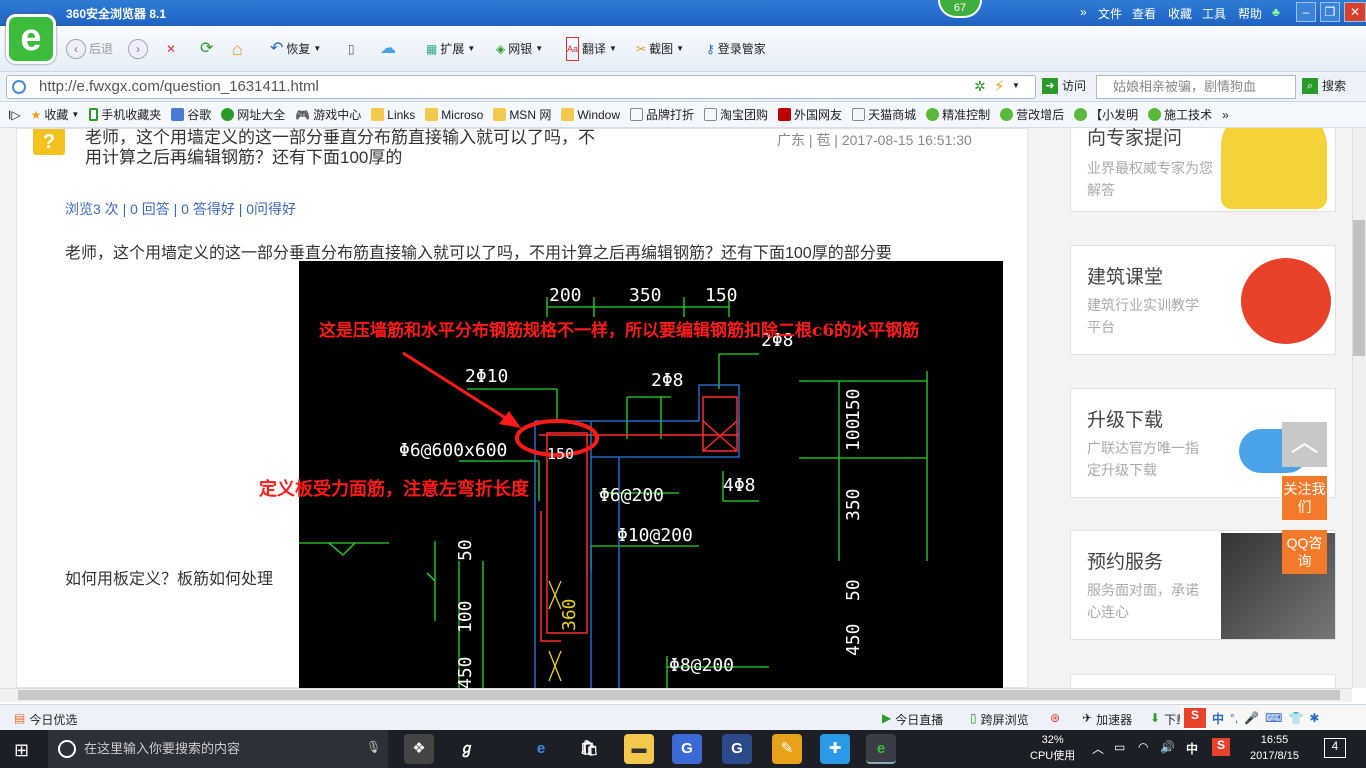  What do you see at coordinates (393, 115) in the screenshot?
I see `fav-item: Links` at bounding box center [393, 115].